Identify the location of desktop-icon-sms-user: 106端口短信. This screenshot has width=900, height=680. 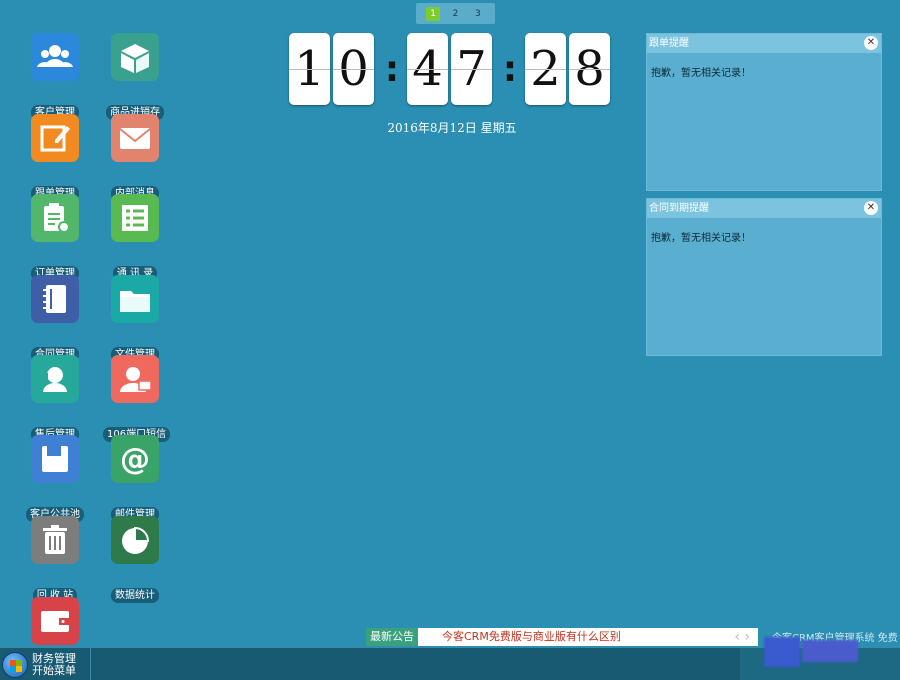
(137, 398).